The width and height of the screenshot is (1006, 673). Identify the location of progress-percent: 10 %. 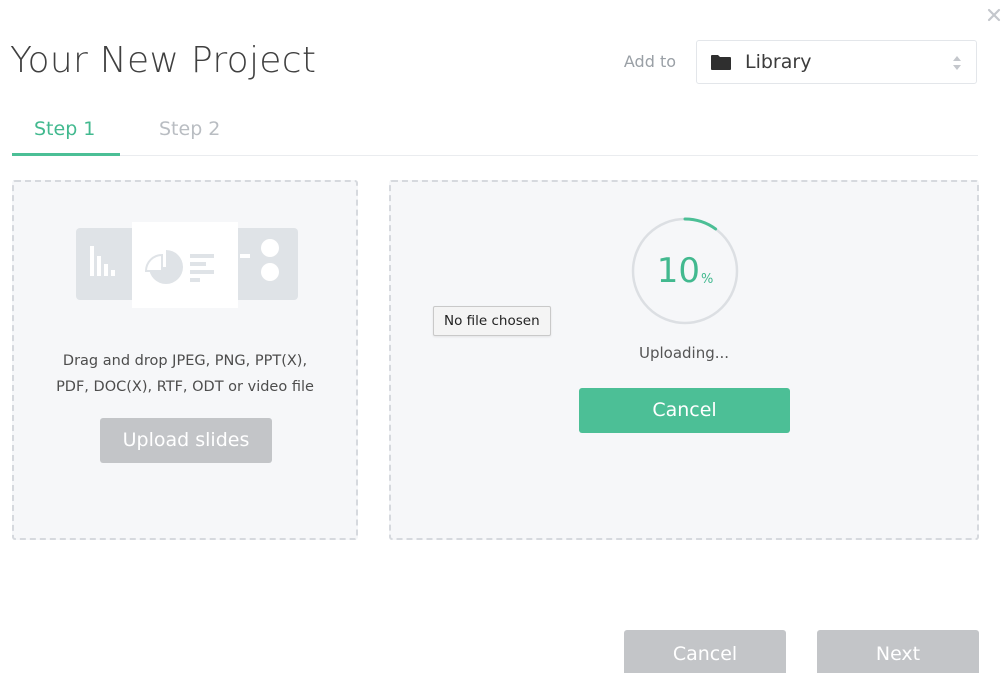
(685, 271).